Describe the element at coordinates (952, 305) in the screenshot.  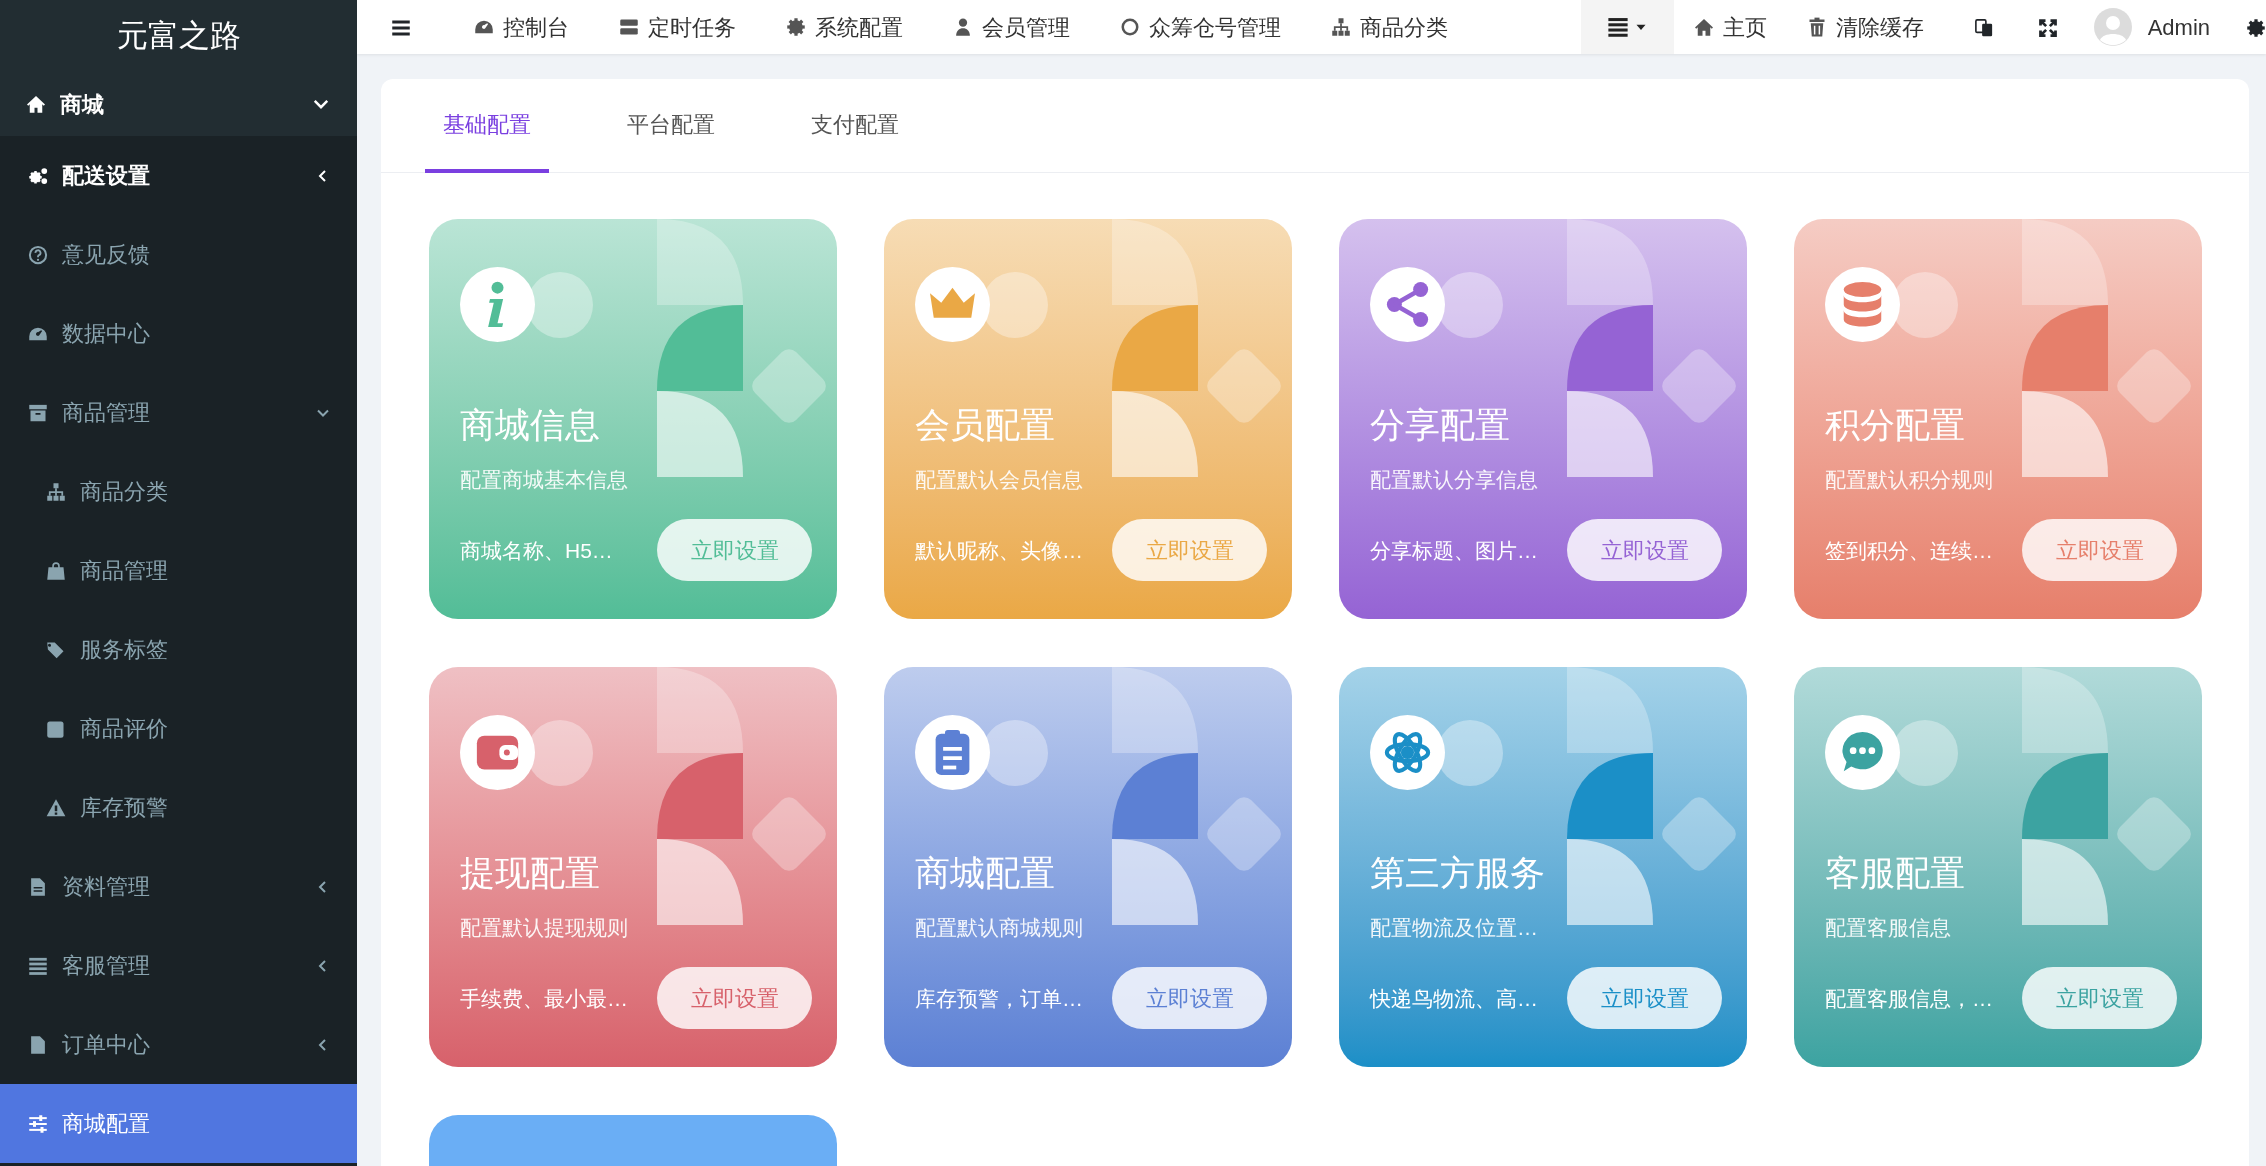
I see `crown-icon` at that location.